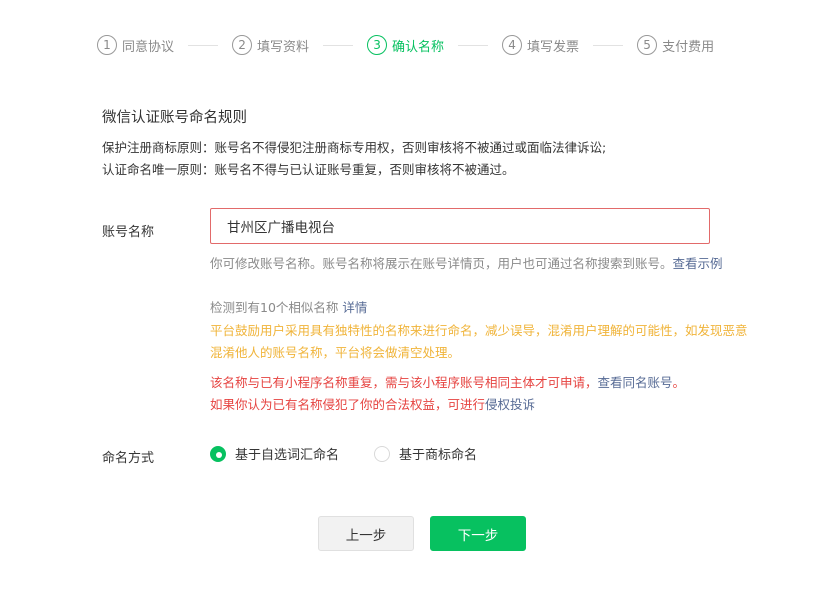 The image size is (816, 602). What do you see at coordinates (128, 232) in the screenshot?
I see `account-name-label: 账号名称` at bounding box center [128, 232].